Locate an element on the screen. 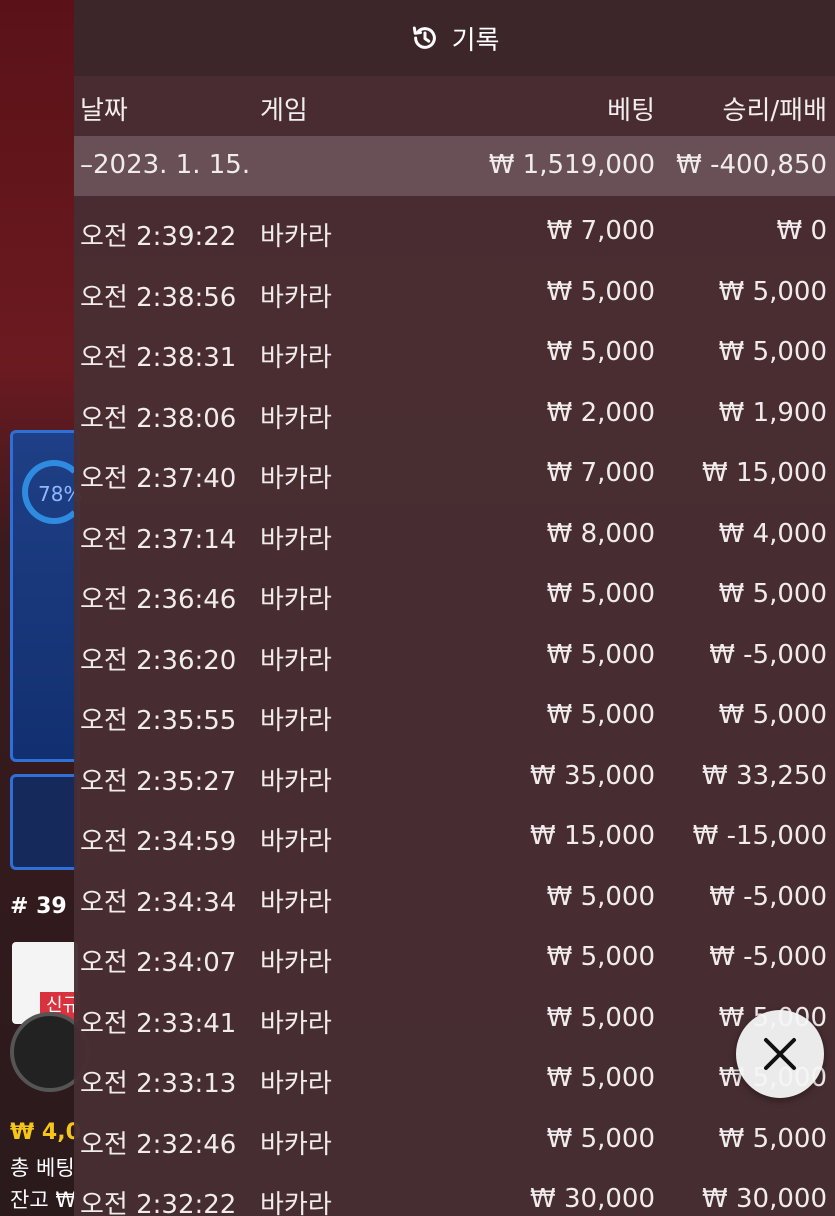 The width and height of the screenshot is (835, 1216). close-button is located at coordinates (780, 1054).